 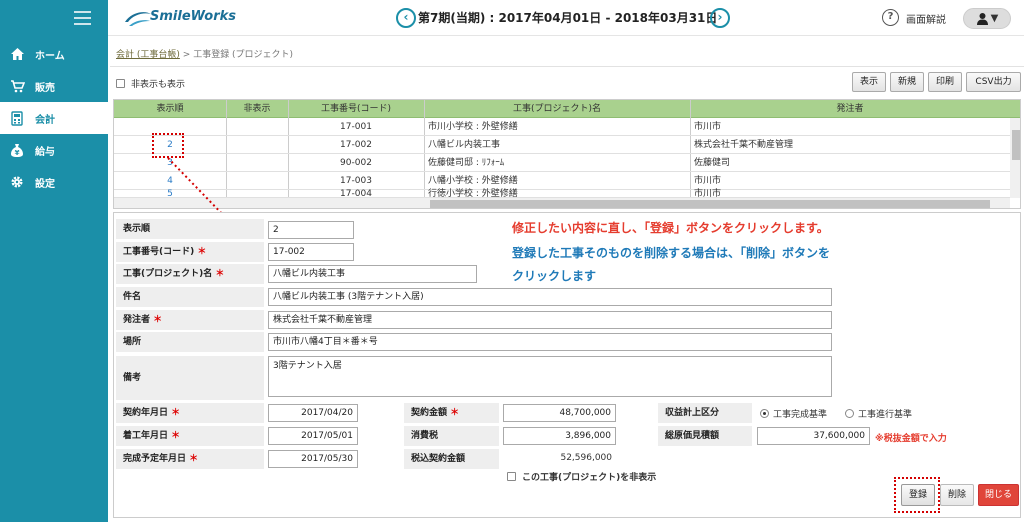 I want to click on sidebar-item-label: 設定, so click(x=45, y=184).